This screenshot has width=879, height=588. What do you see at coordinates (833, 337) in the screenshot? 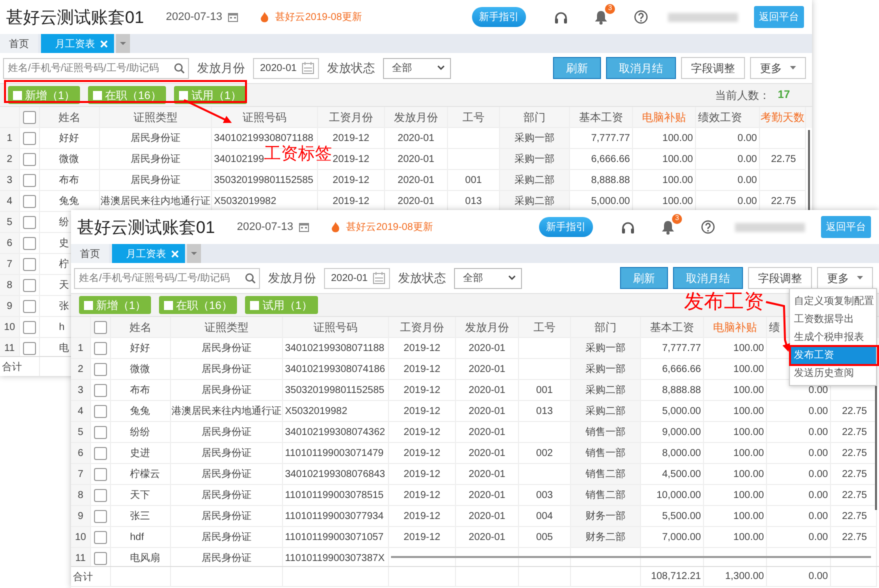
I see `menu-item: 生成个税申报表` at bounding box center [833, 337].